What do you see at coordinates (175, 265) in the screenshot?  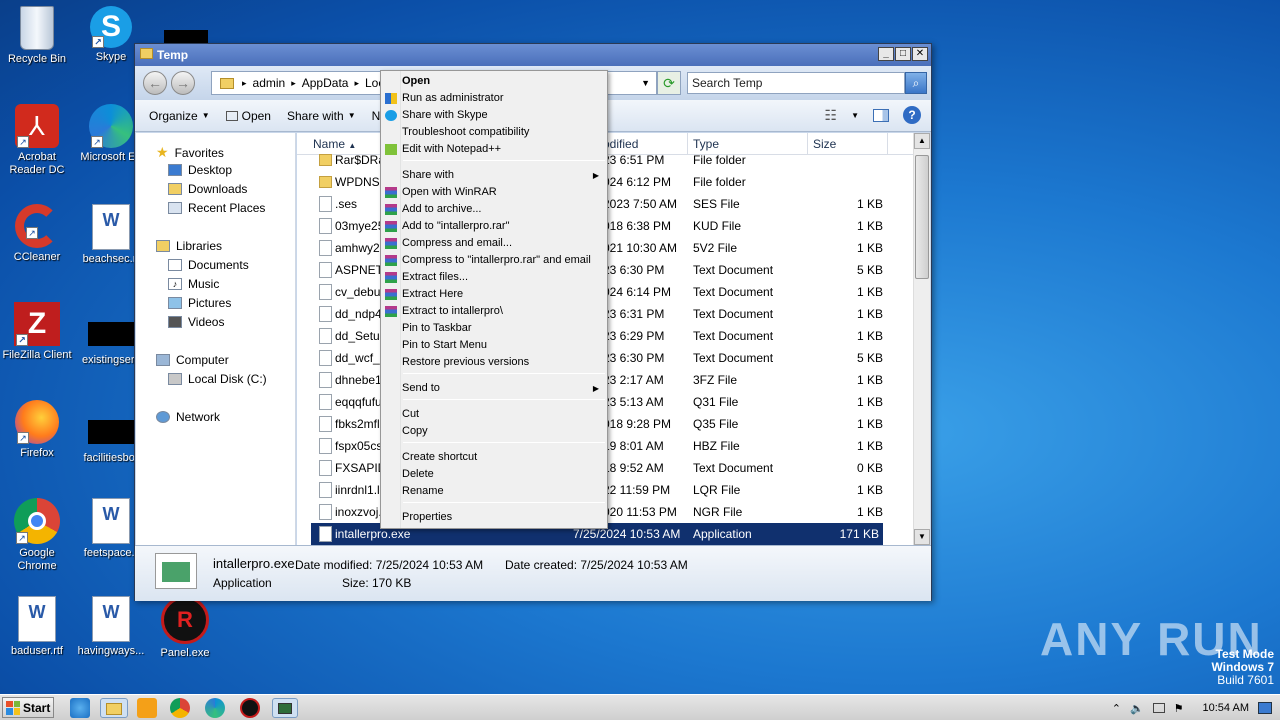 I see `documents-icon` at bounding box center [175, 265].